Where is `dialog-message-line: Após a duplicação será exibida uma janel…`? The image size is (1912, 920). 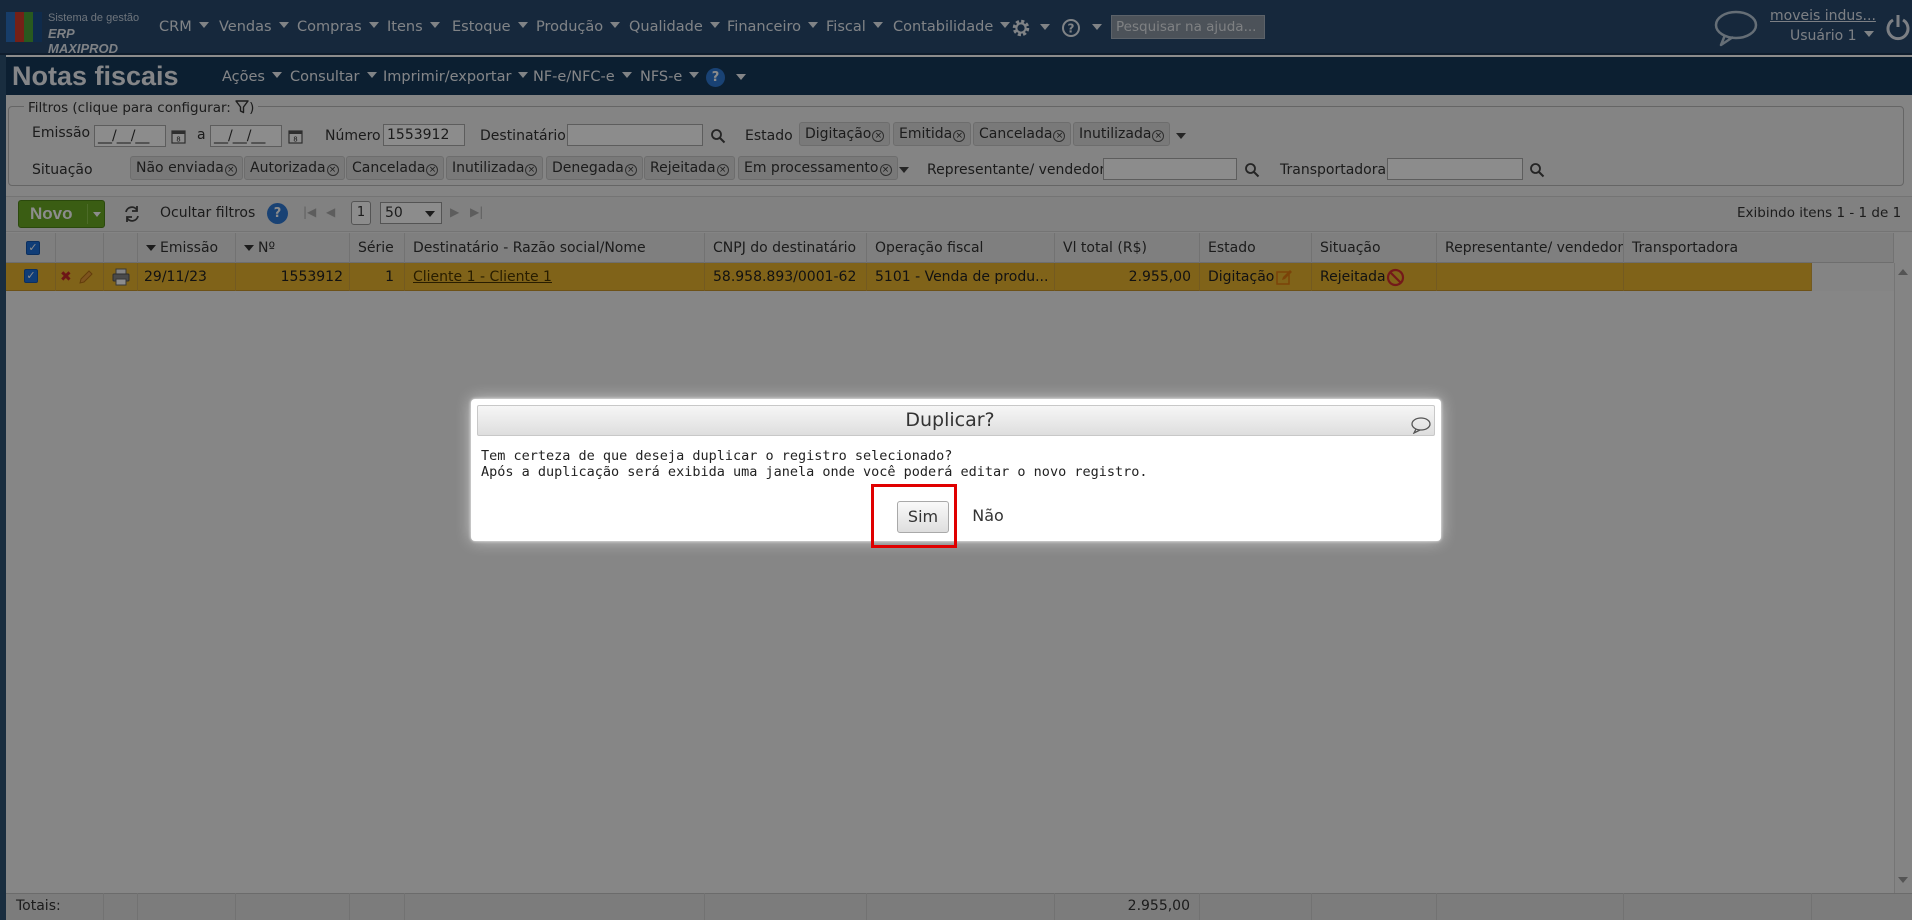 dialog-message-line: Após a duplicação será exibida uma janel… is located at coordinates (814, 472).